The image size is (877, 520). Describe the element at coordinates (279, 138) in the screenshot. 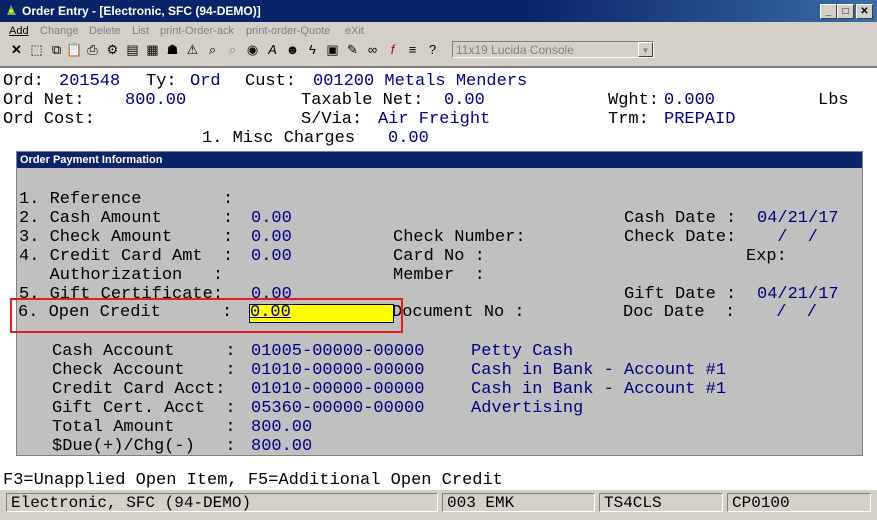

I see `misc-charges-label: 1. Misc Charges` at that location.